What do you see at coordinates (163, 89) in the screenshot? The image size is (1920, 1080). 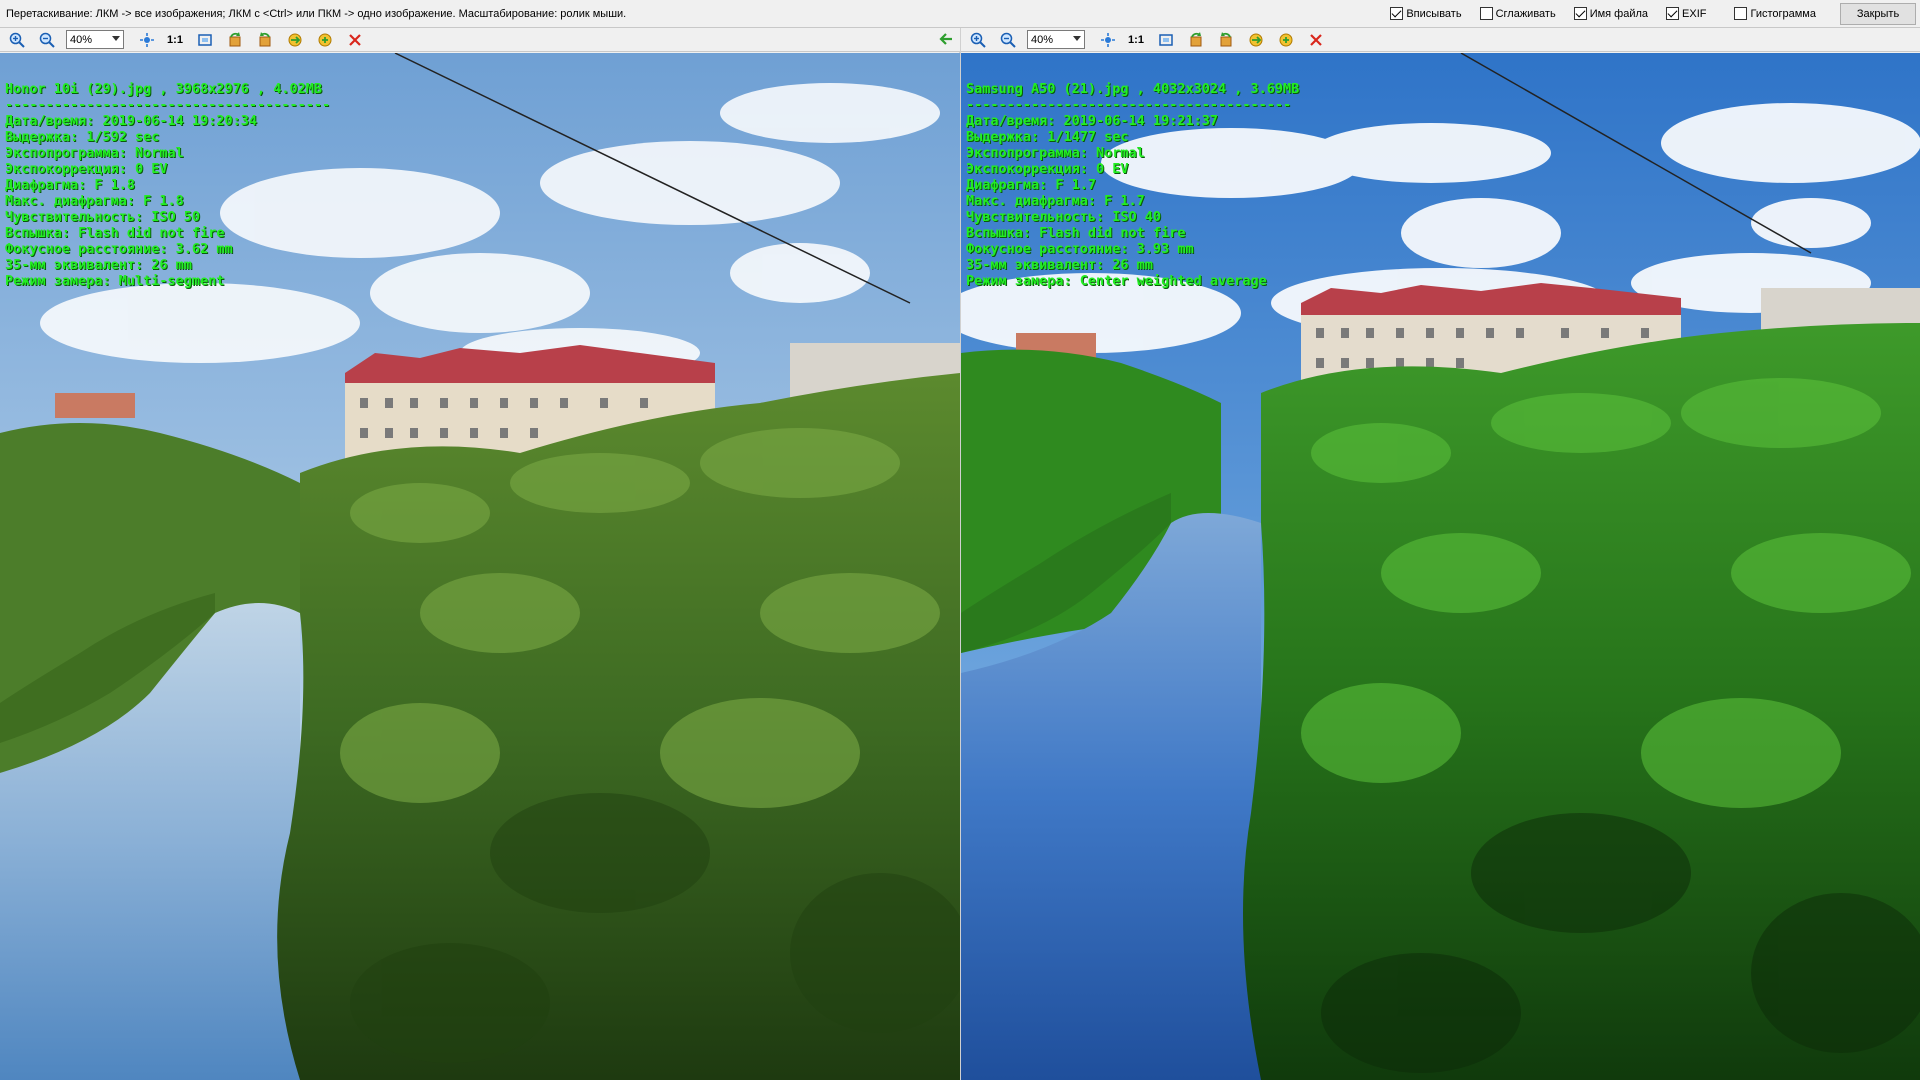 I see `exif-file: Honor 10i (29).jpg , 3968x2976 , 4.02MB` at bounding box center [163, 89].